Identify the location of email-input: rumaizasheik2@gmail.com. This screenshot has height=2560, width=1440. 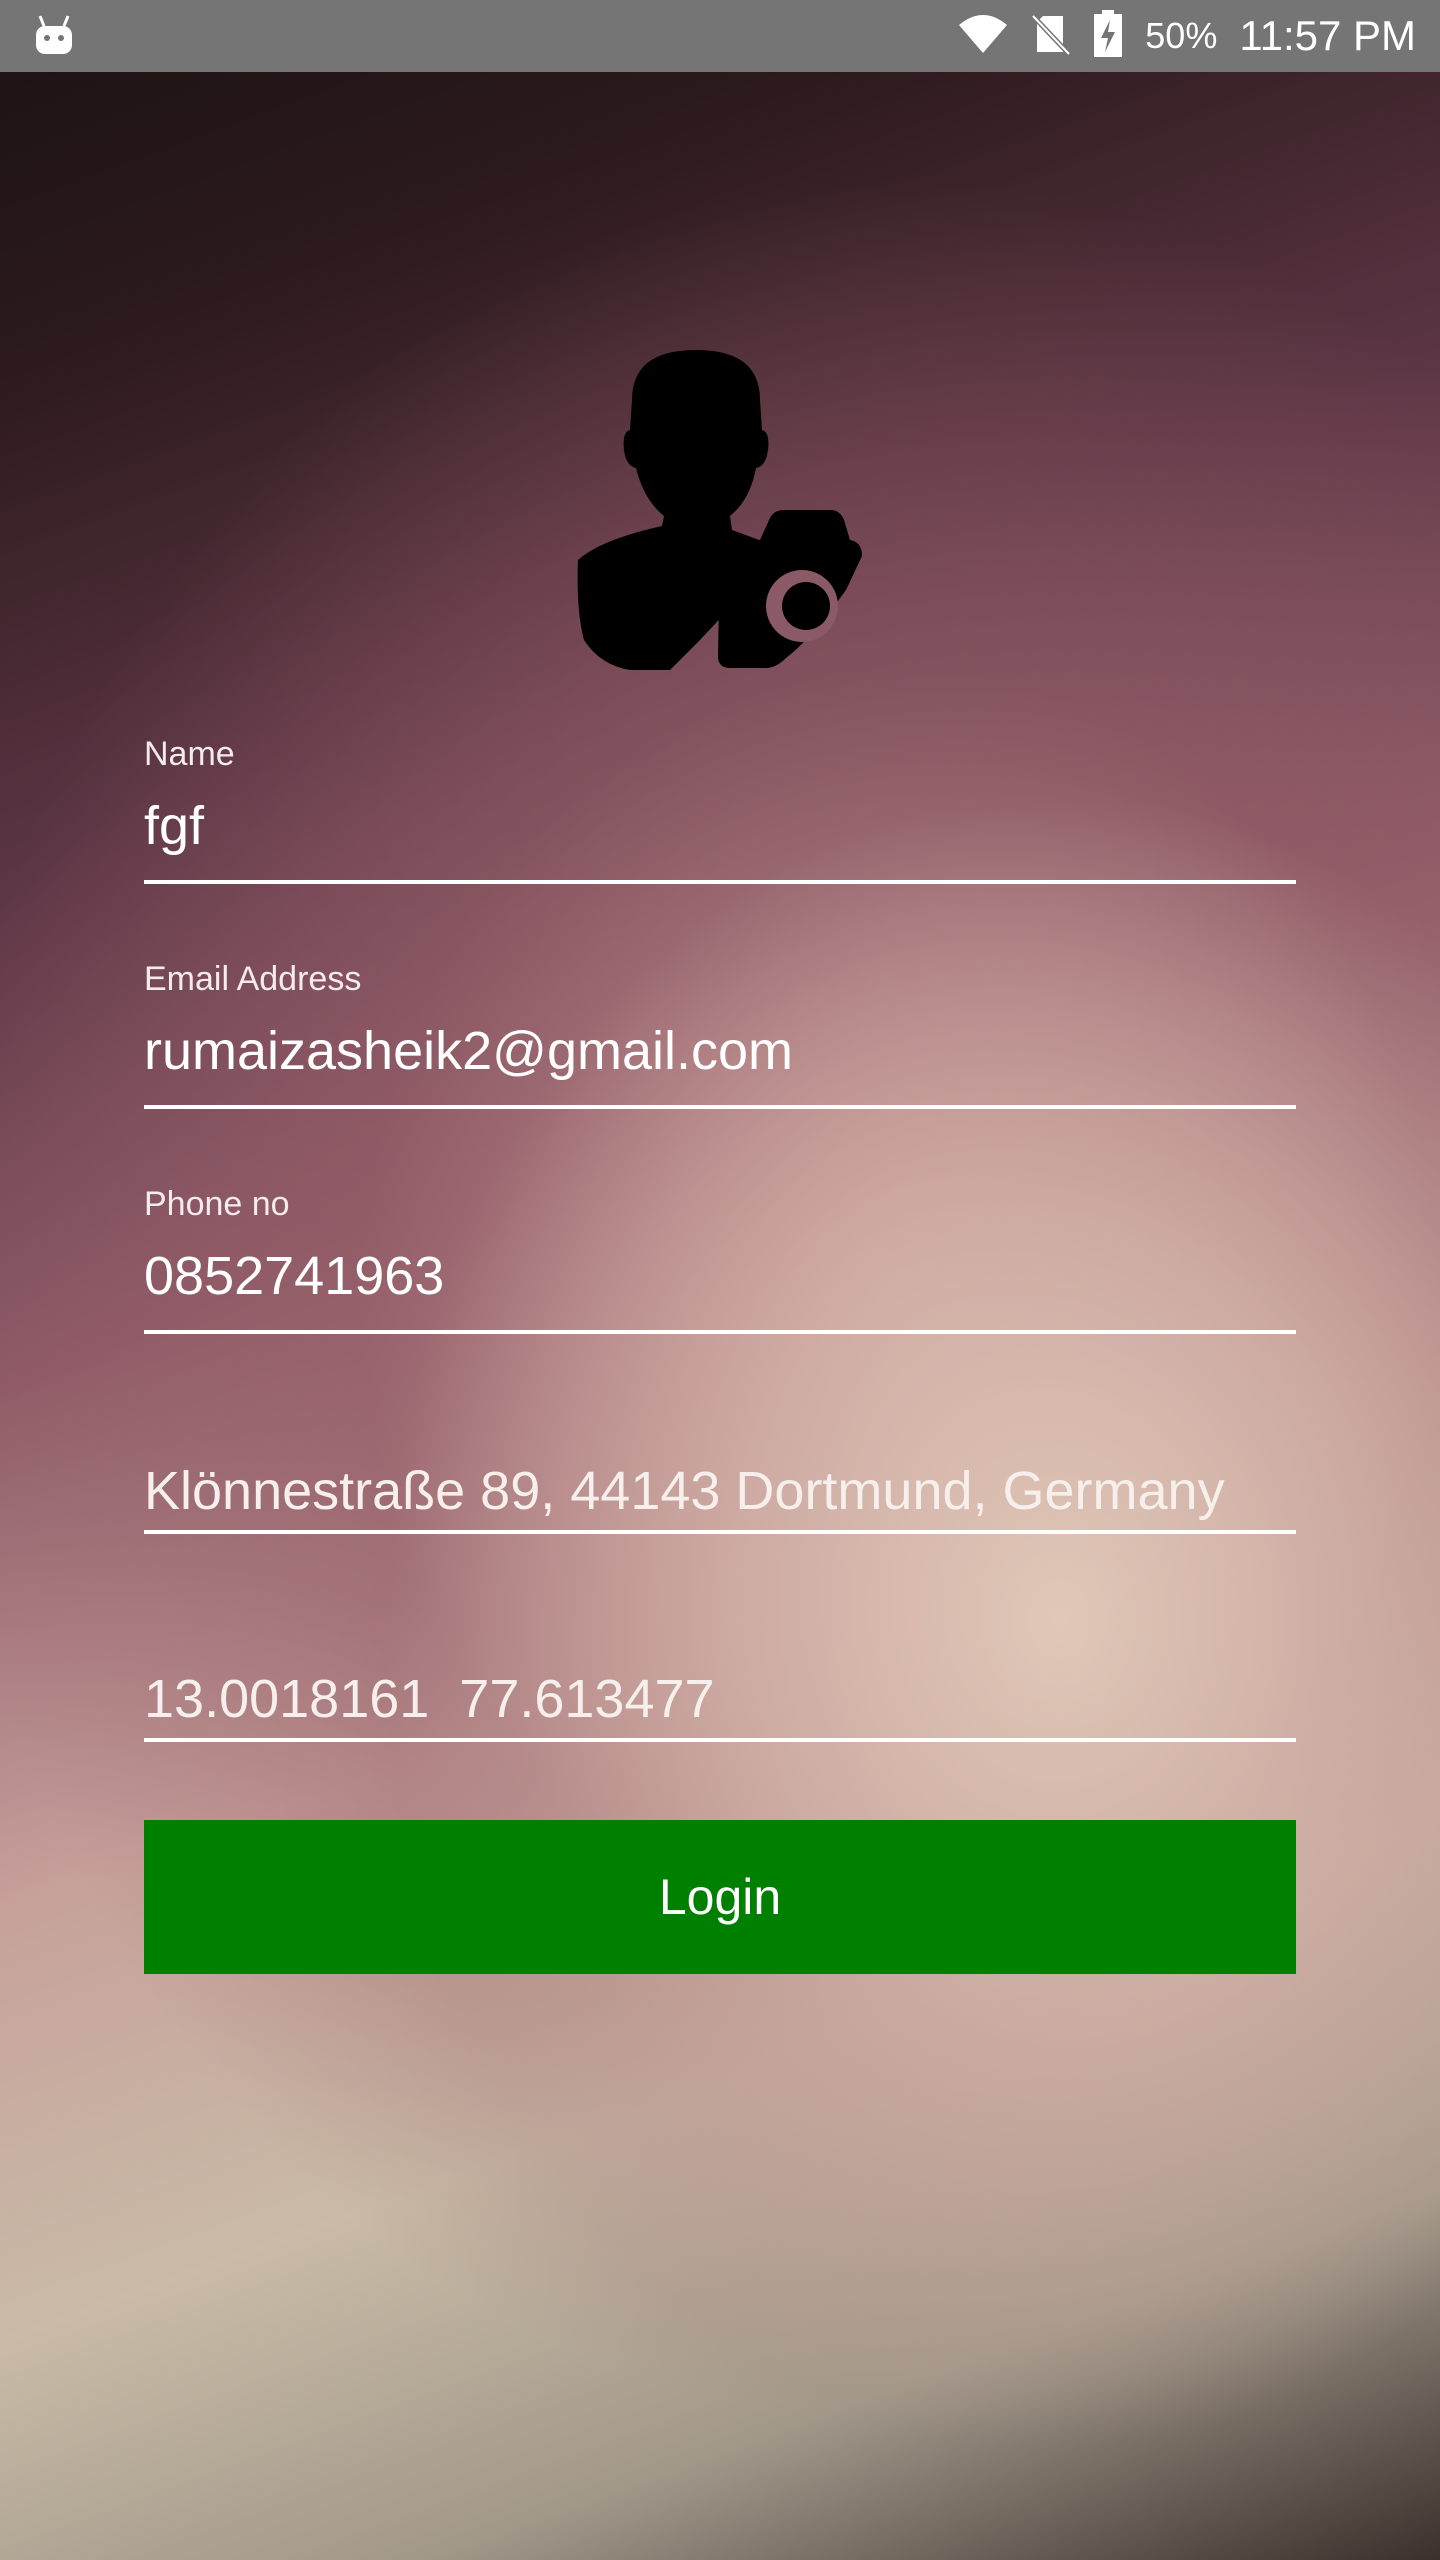
(468, 1051).